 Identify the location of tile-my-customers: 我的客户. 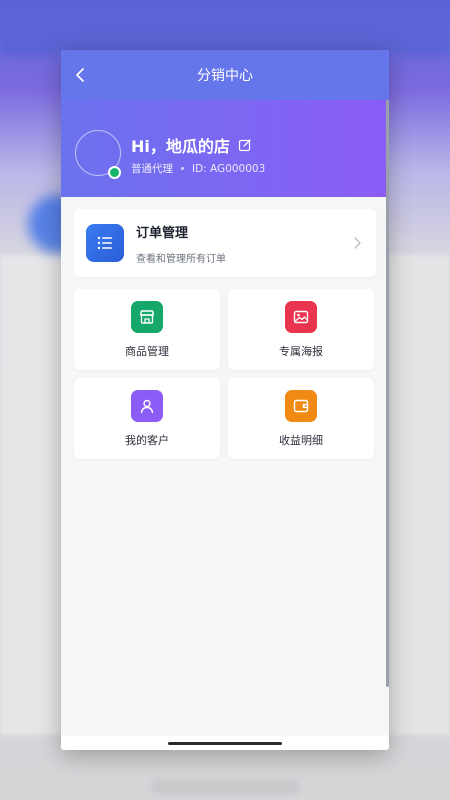
(147, 418).